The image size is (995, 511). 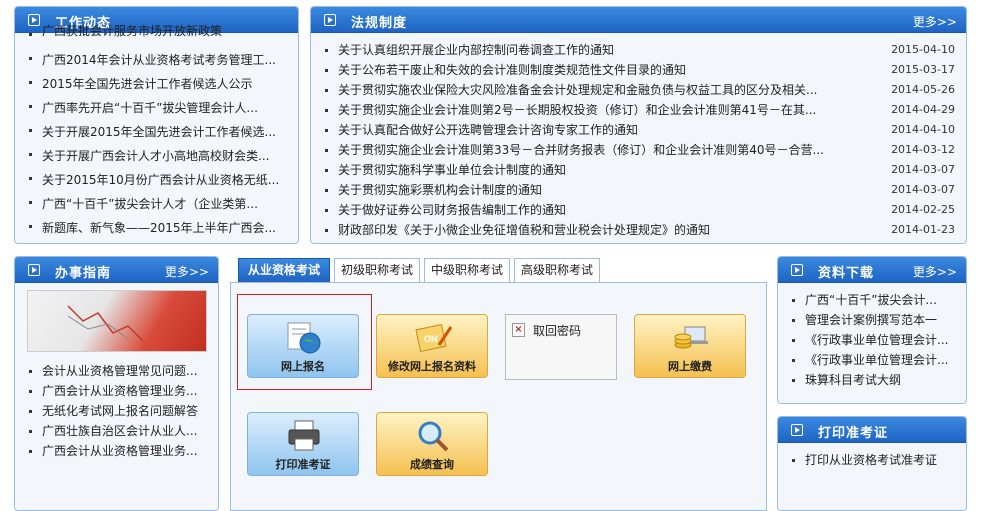 What do you see at coordinates (284, 270) in the screenshot?
I see `tab-qualification-exam: 从业资格考试` at bounding box center [284, 270].